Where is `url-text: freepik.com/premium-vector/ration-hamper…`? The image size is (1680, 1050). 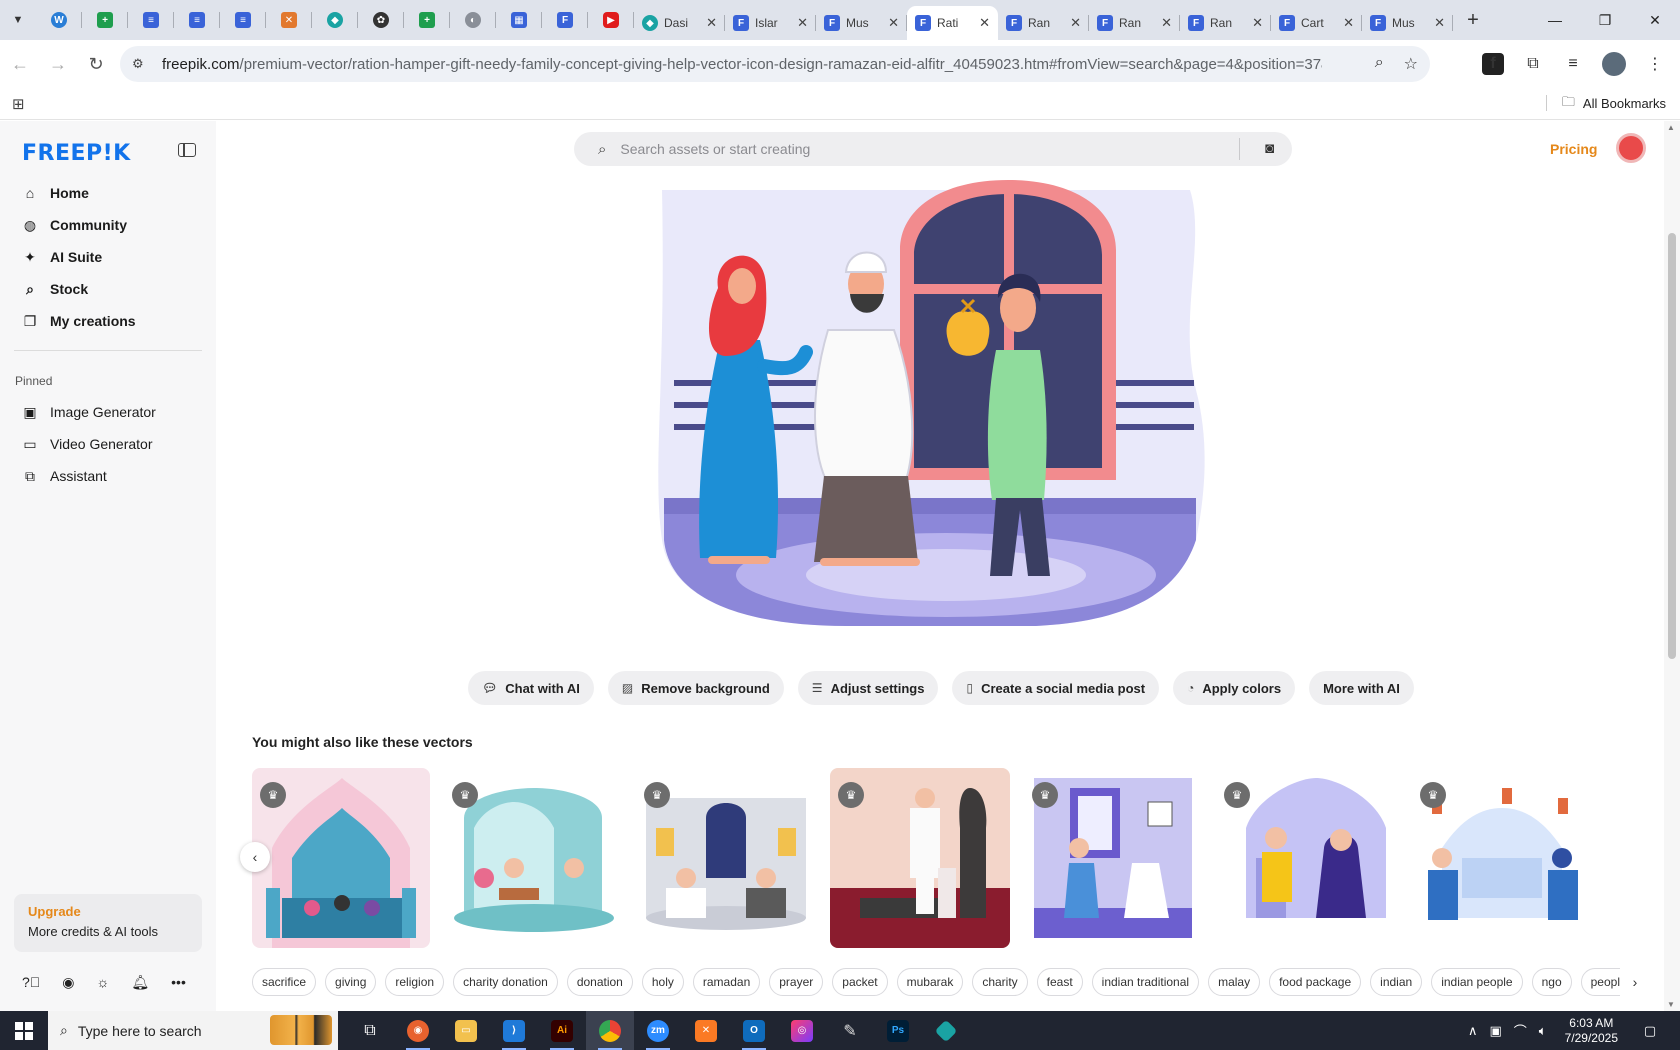 url-text: freepik.com/premium-vector/ration-hamper… is located at coordinates (742, 64).